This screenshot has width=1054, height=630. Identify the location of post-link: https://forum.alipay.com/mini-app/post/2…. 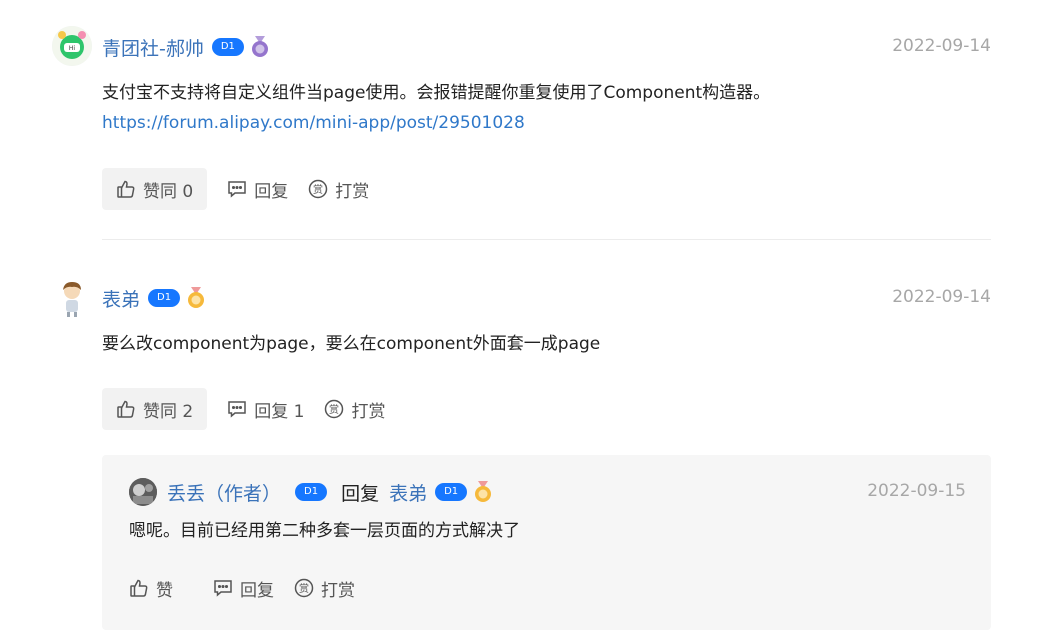
(313, 123).